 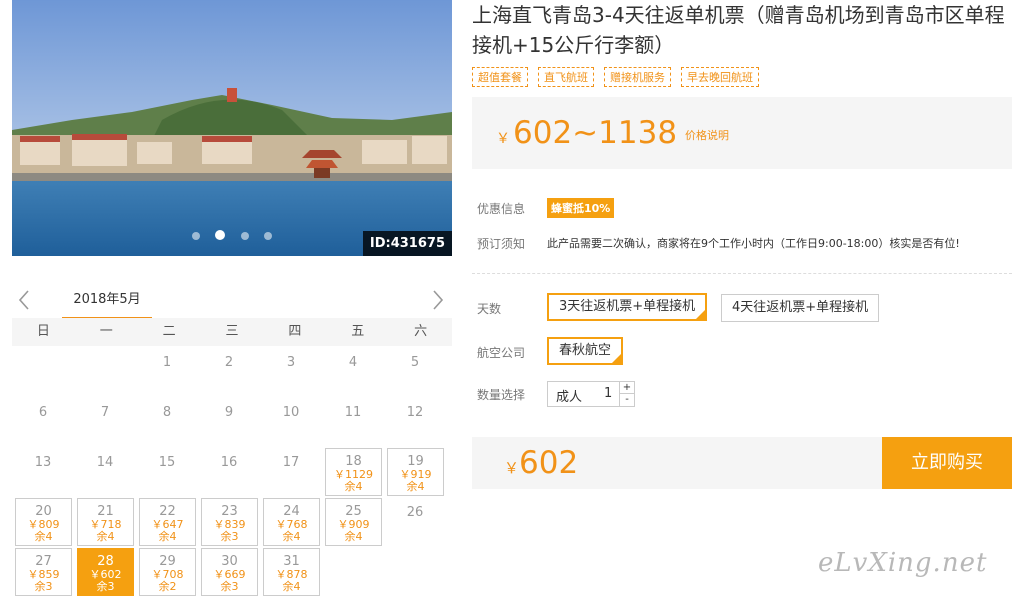 What do you see at coordinates (107, 303) in the screenshot?
I see `calendar-month-tab: 2018年5月` at bounding box center [107, 303].